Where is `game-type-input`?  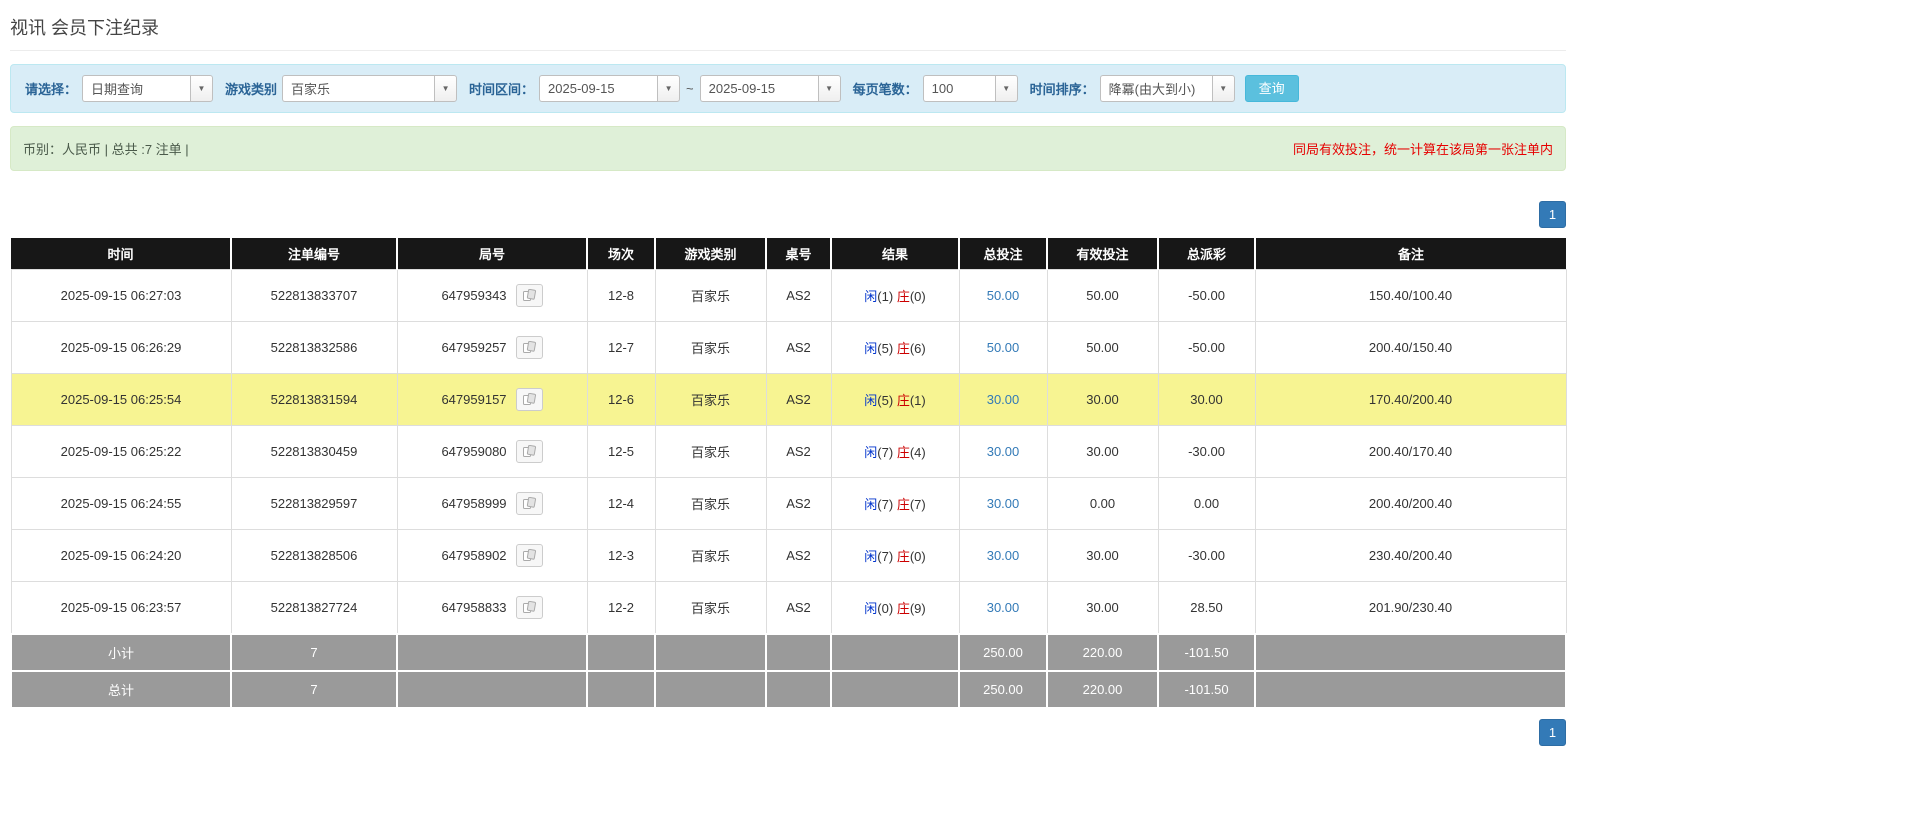
game-type-input is located at coordinates (358, 88).